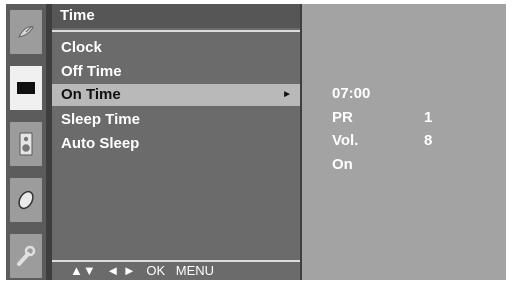 Image resolution: width=512 pixels, height=282 pixels. I want to click on menu-item-label: Auto Sleep, so click(100, 143).